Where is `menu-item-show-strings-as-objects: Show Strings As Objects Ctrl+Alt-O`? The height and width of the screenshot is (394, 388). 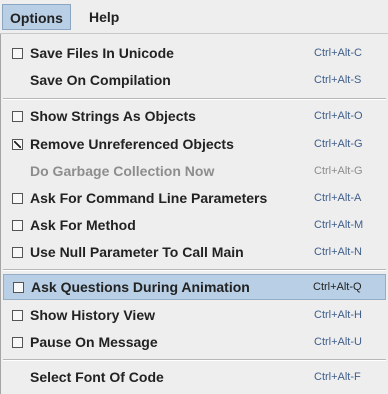
menu-item-show-strings-as-objects: Show Strings As Objects Ctrl+Alt-O is located at coordinates (194, 116).